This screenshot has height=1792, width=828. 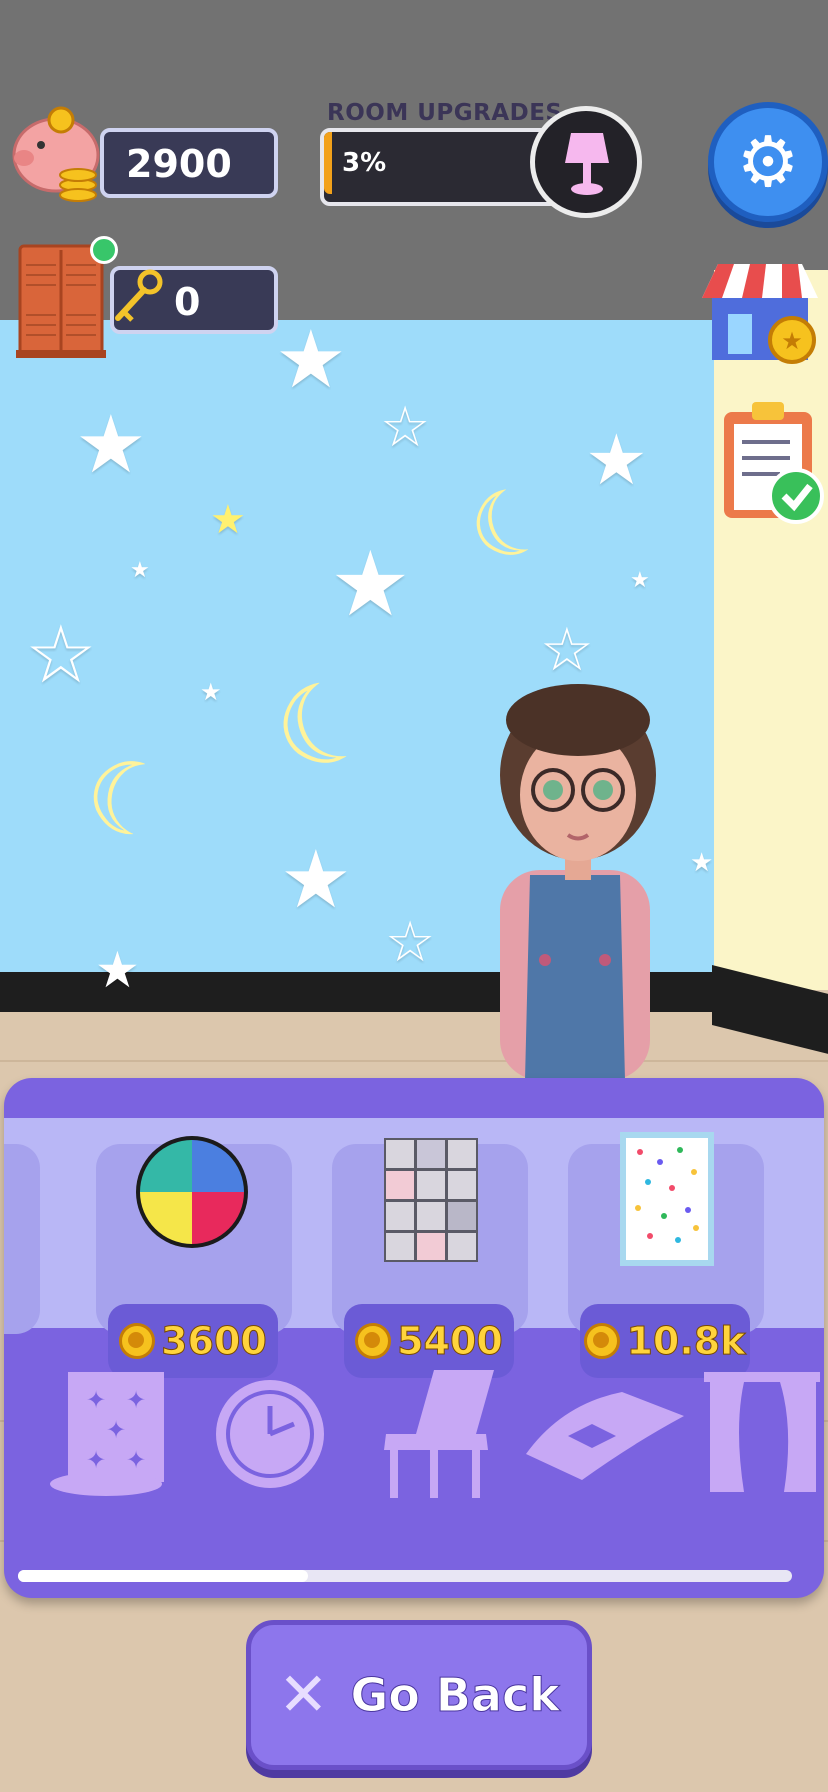 I want to click on shop-item-card: 5400, so click(x=430, y=1258).